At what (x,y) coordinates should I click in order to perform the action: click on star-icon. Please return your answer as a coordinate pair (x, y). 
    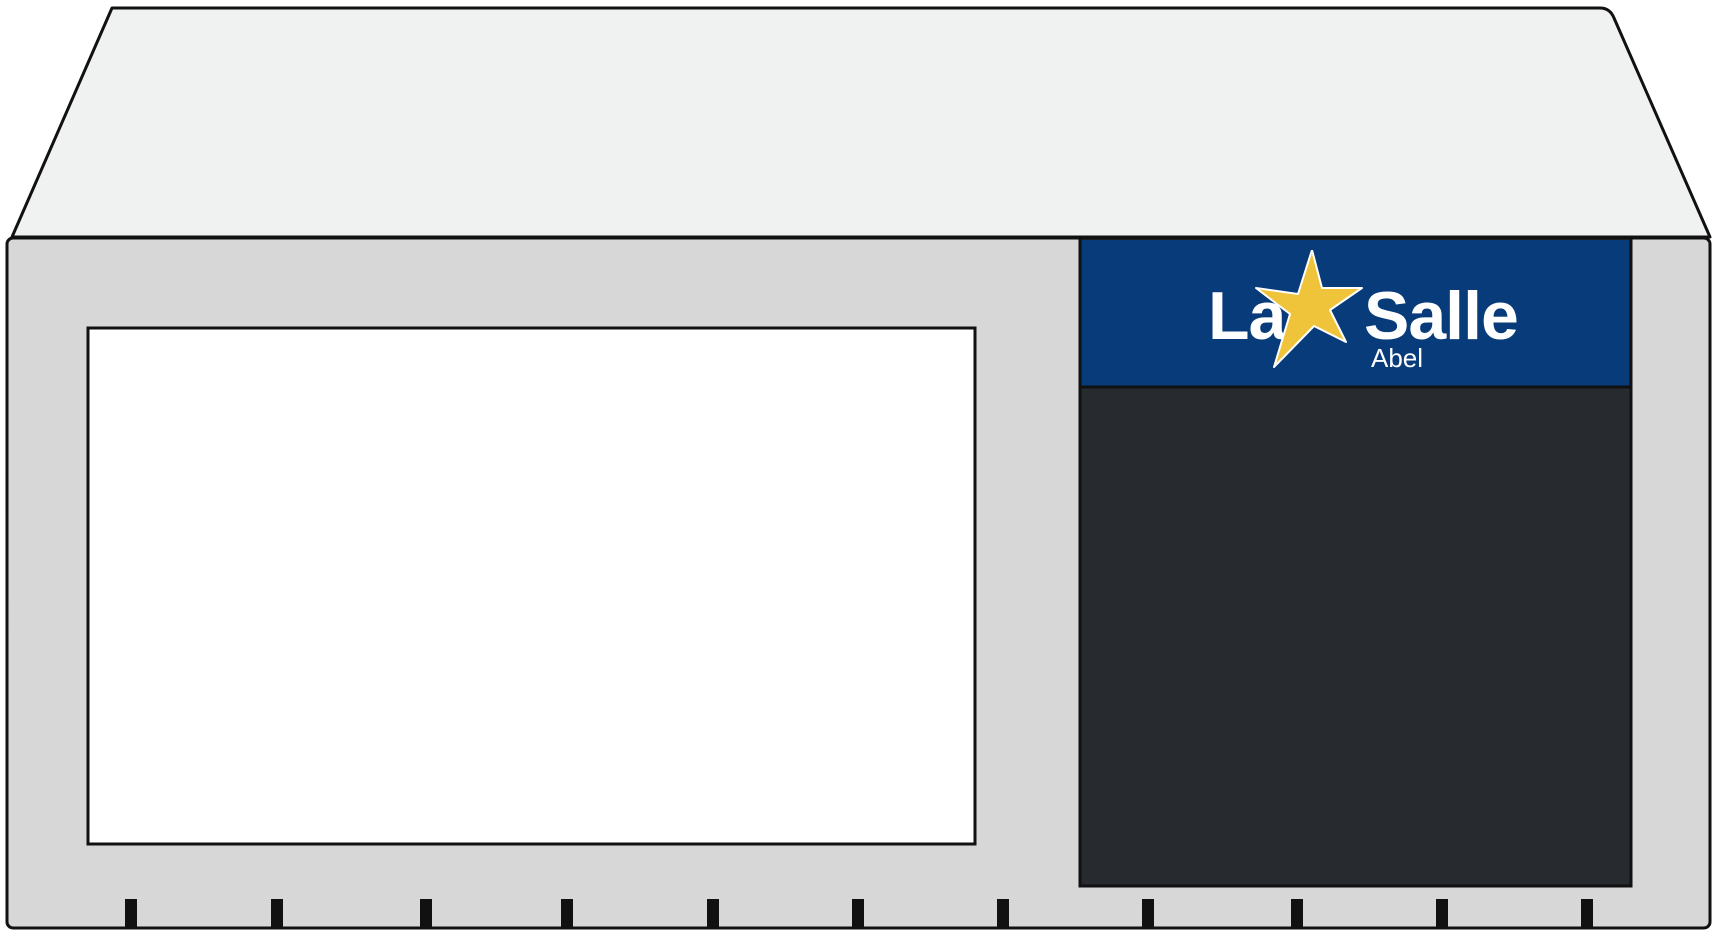
    Looking at the image, I should click on (1309, 309).